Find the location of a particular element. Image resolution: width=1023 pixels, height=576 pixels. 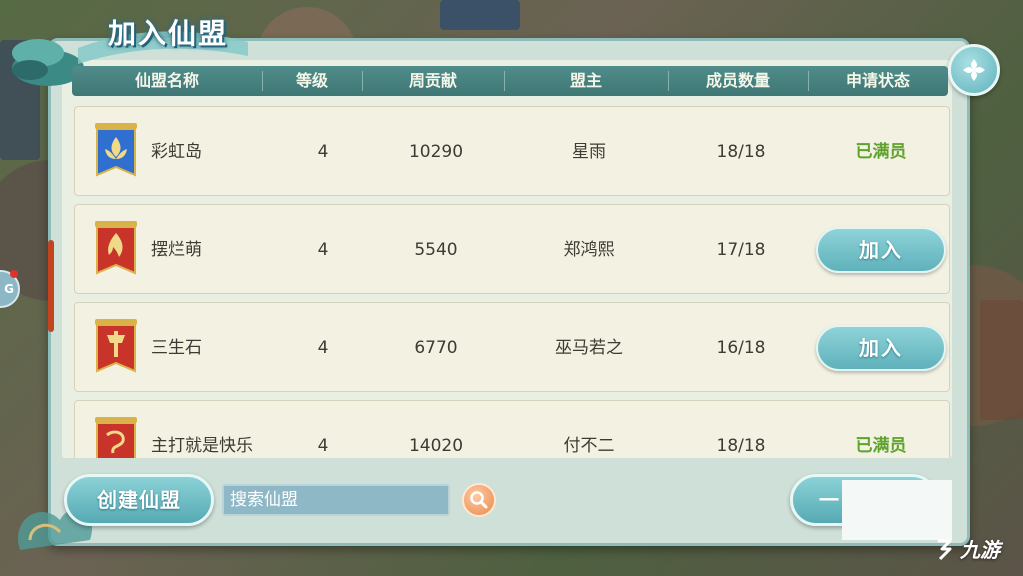

table-row: 摆烂萌 4 5540 郑鸿熙 17/18 加入 is located at coordinates (512, 249).